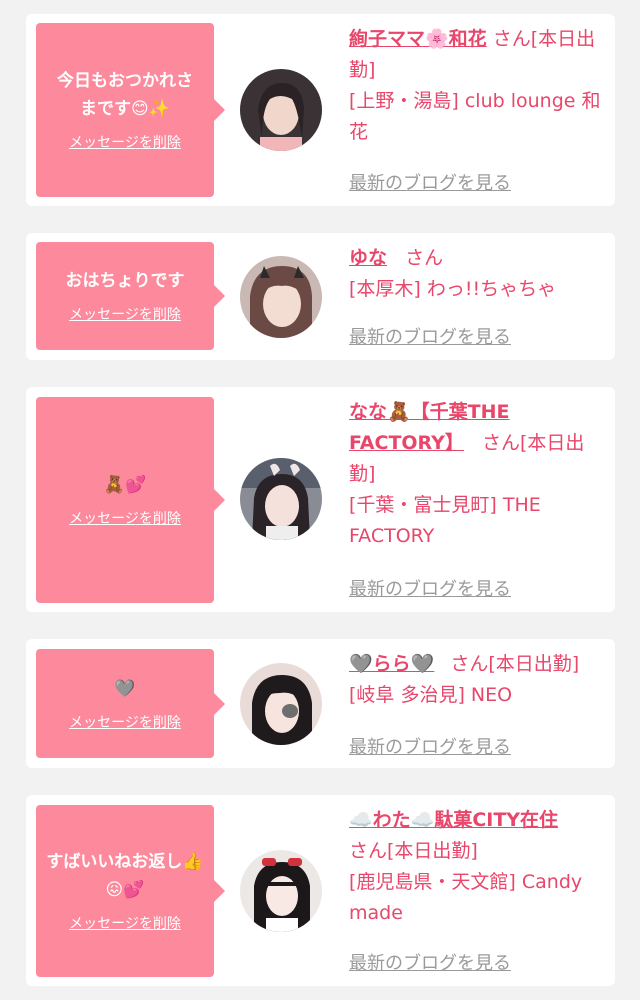  What do you see at coordinates (130, 500) in the screenshot?
I see `message-bubble: 🧸💕 メッセージを削除` at bounding box center [130, 500].